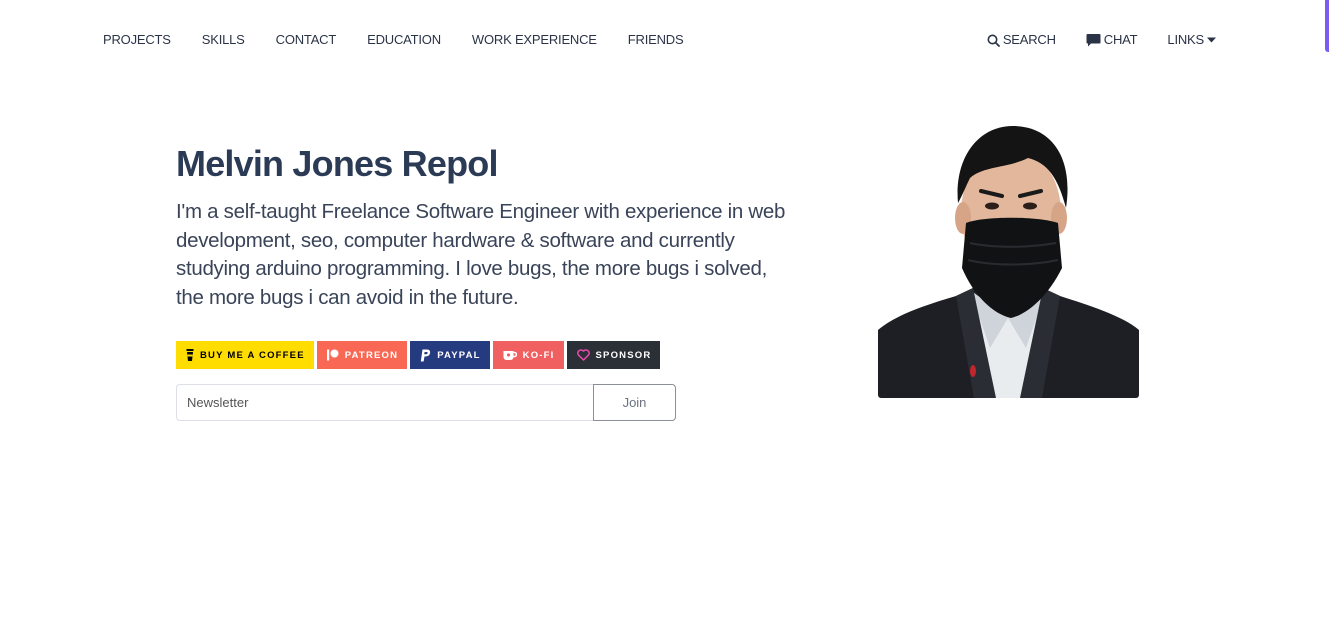 Image resolution: width=1329 pixels, height=629 pixels. What do you see at coordinates (459, 355) in the screenshot?
I see `paypal-label: PAYPAL` at bounding box center [459, 355].